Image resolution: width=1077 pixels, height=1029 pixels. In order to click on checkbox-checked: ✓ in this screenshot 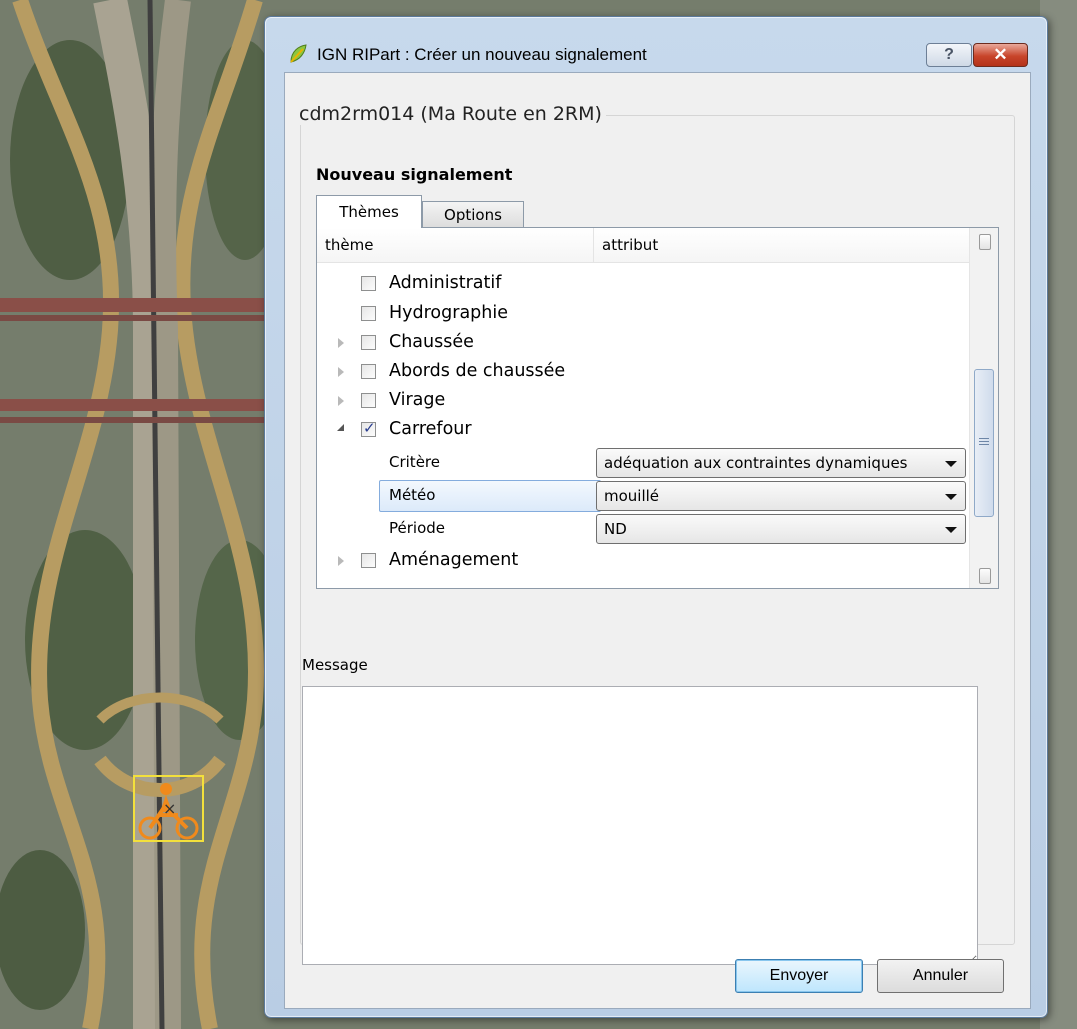, I will do `click(368, 428)`.